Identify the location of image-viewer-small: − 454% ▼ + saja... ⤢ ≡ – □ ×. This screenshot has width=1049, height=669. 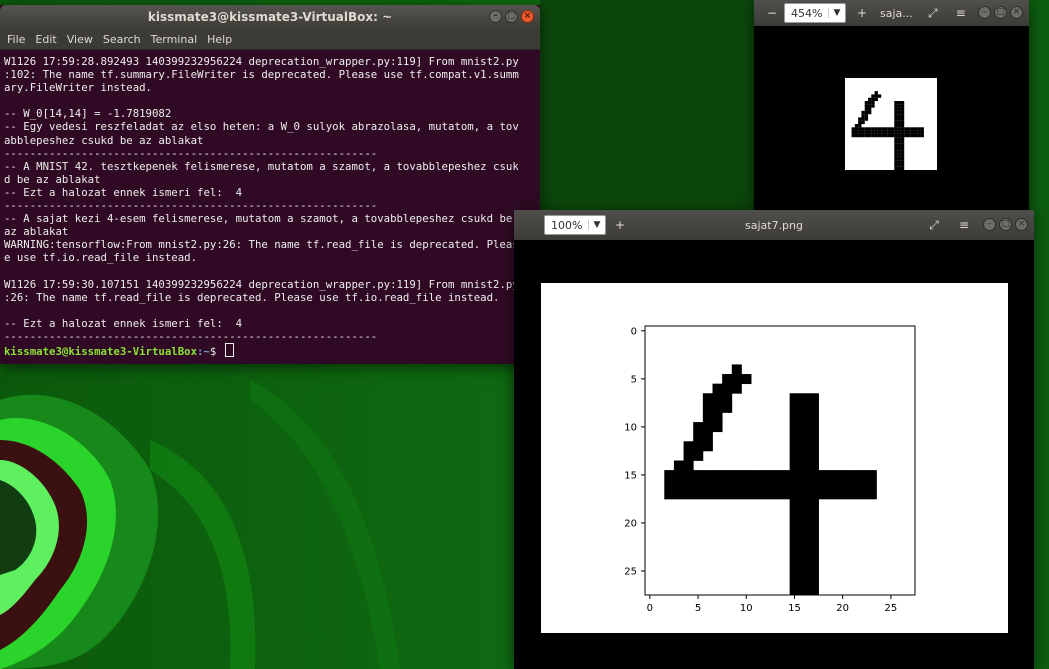
(891, 106).